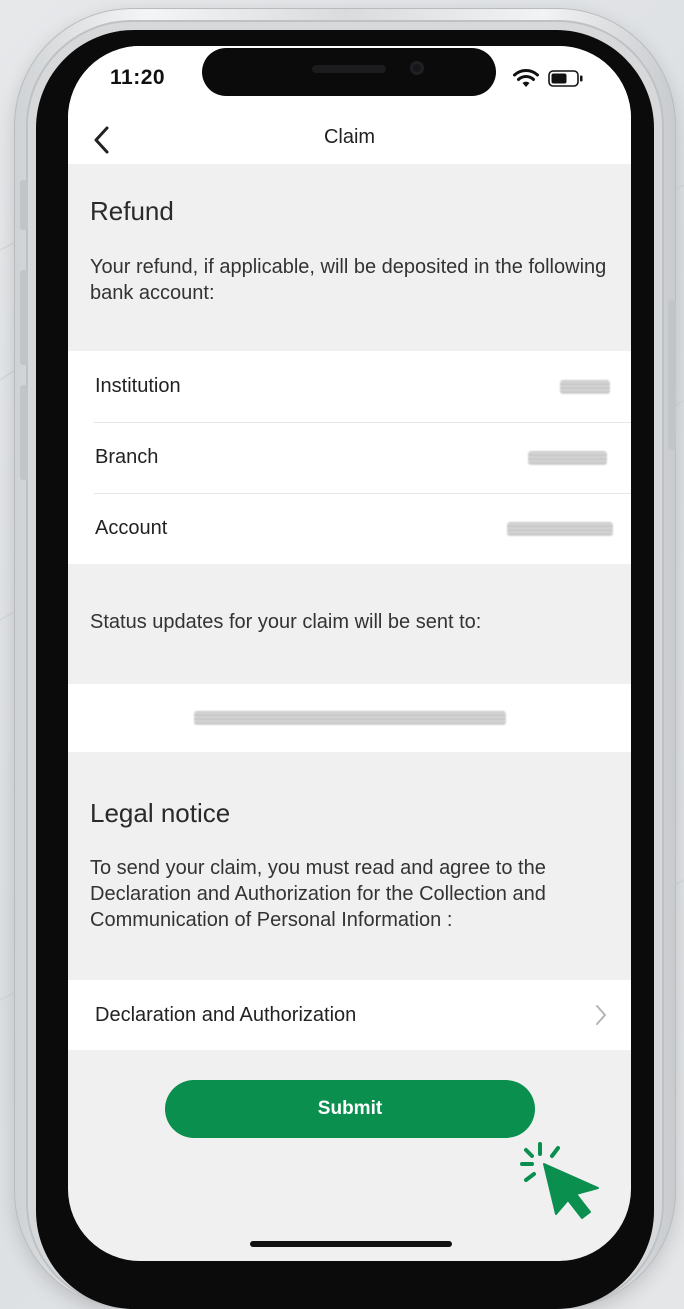 This screenshot has height=1309, width=684. I want to click on institution-row: Institution, so click(349, 386).